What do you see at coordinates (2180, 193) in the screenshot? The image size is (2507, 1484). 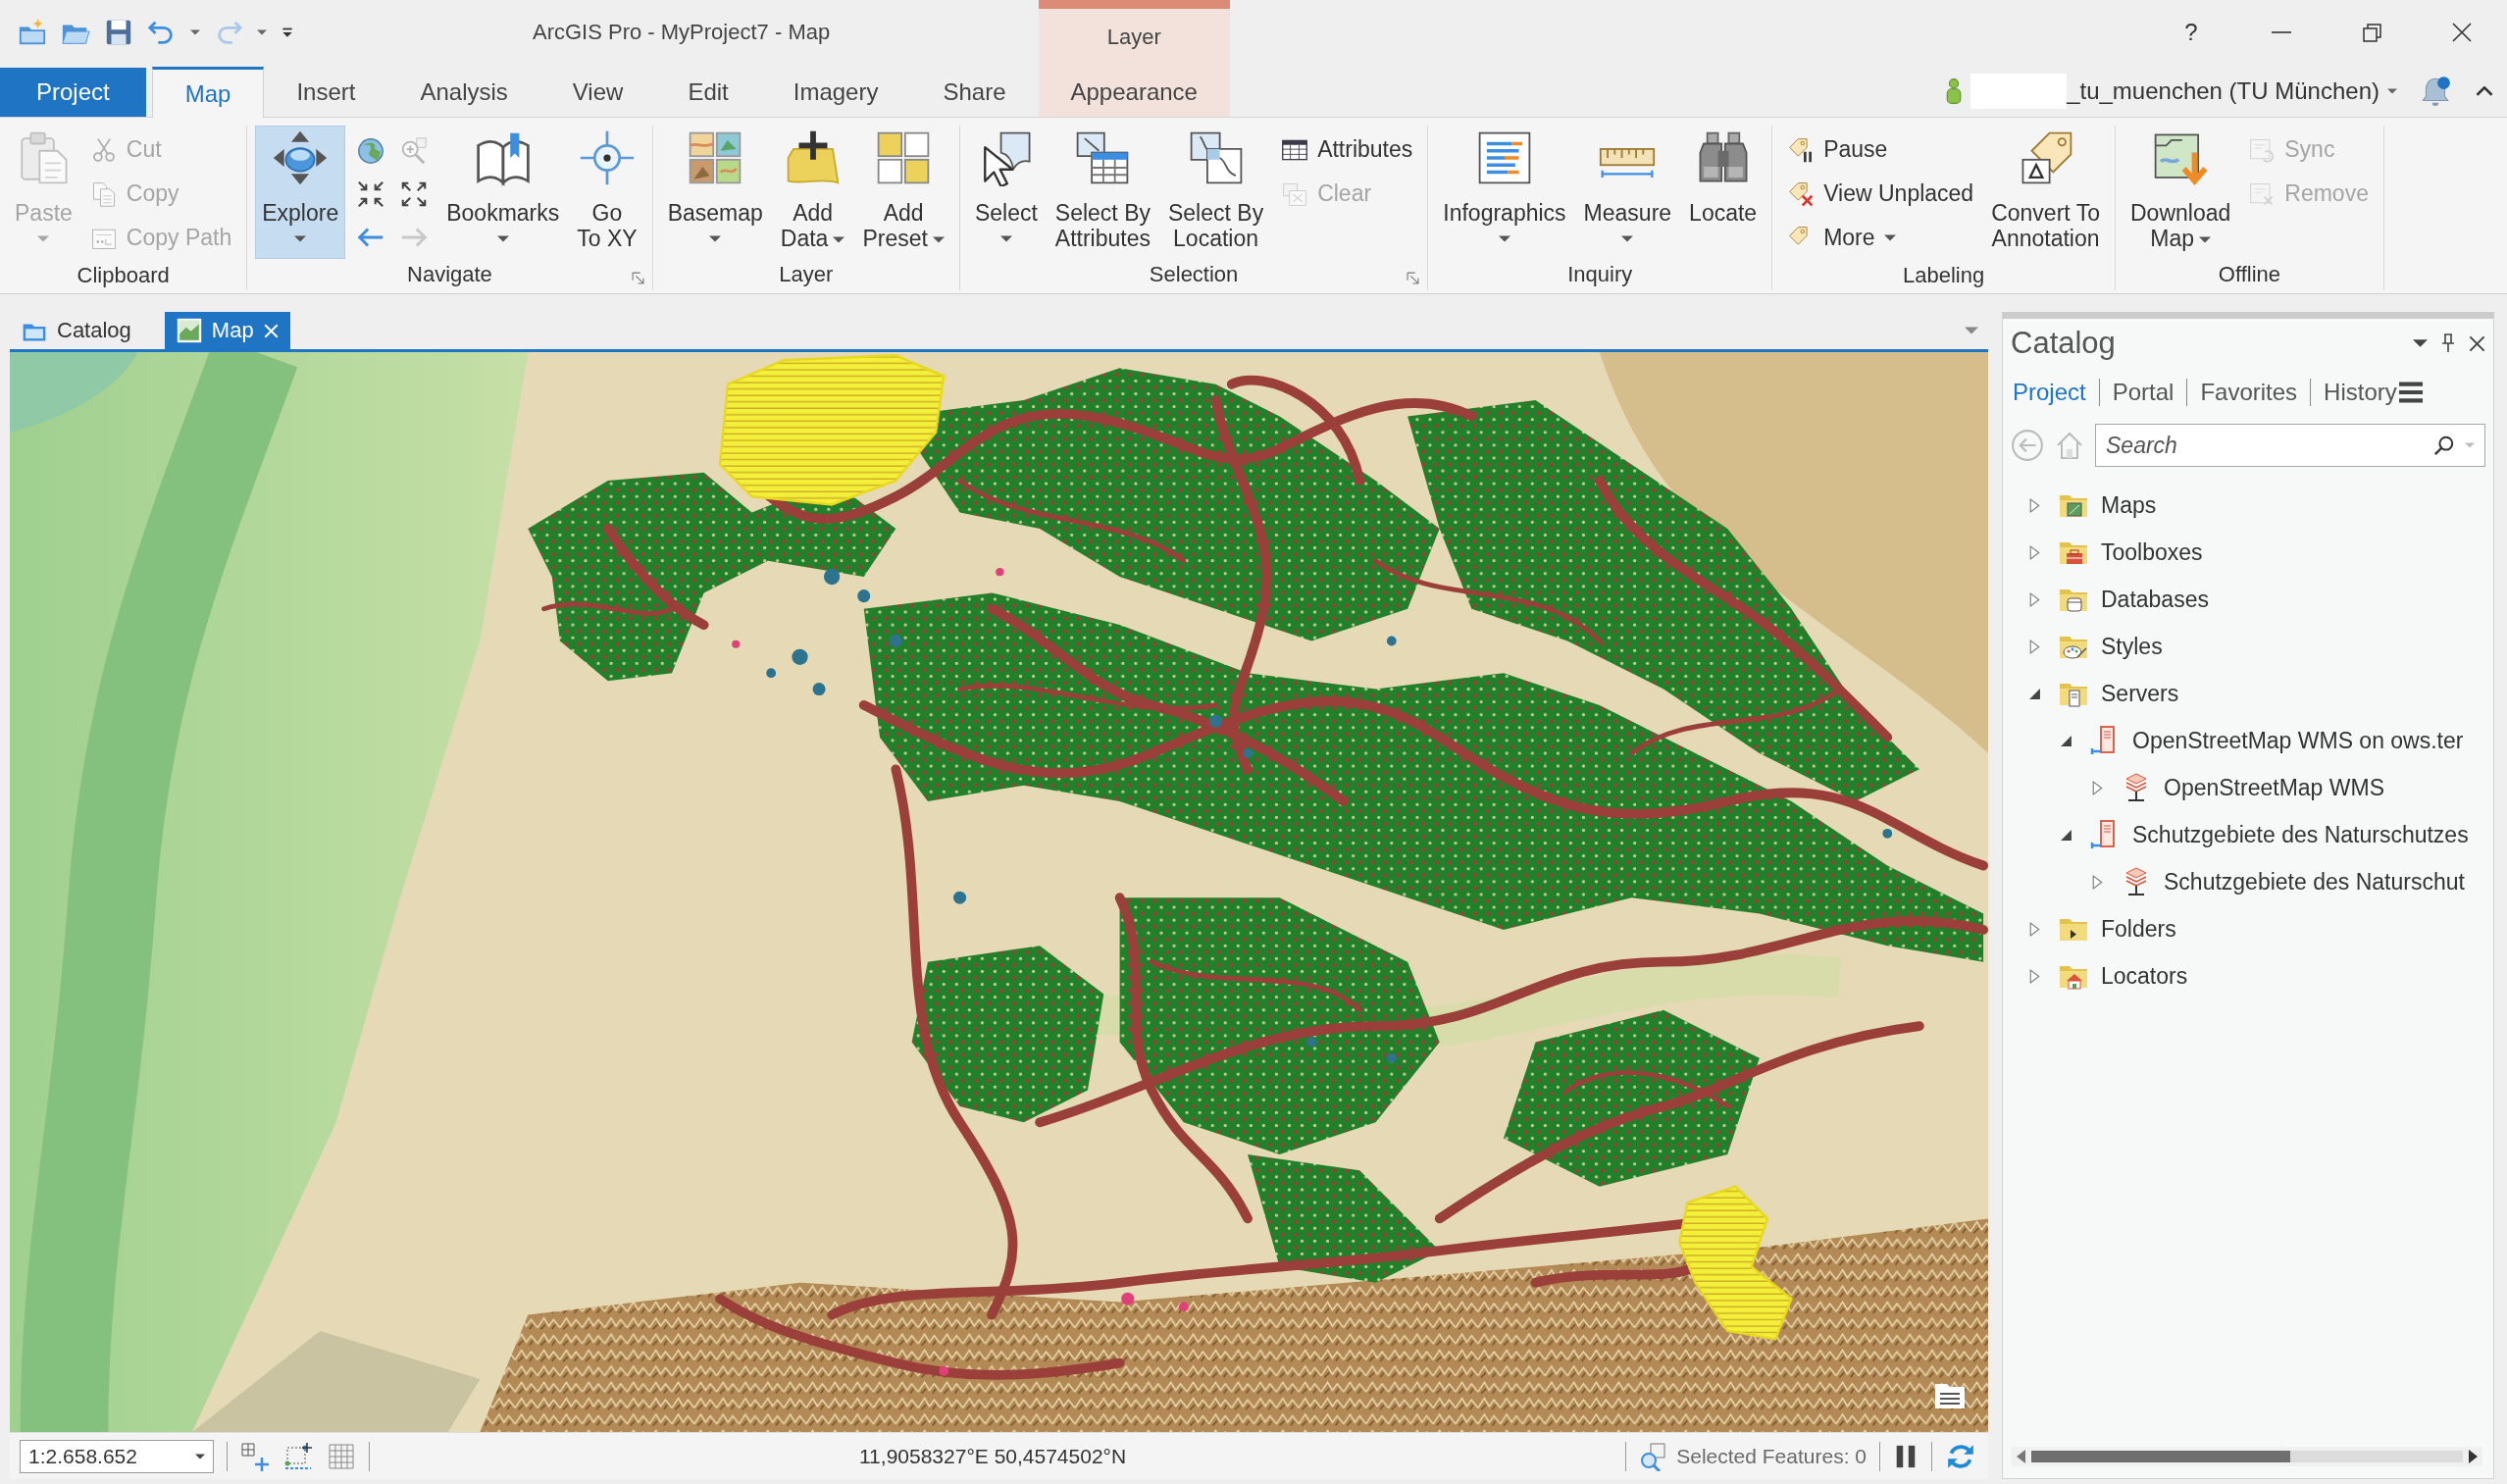 I see `tool-button: Download Map` at bounding box center [2180, 193].